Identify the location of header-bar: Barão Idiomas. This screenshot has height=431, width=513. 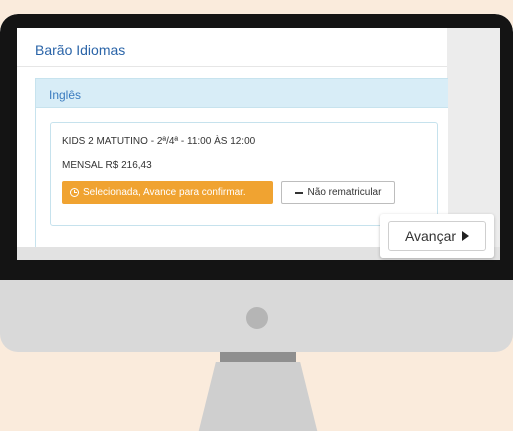
(232, 47).